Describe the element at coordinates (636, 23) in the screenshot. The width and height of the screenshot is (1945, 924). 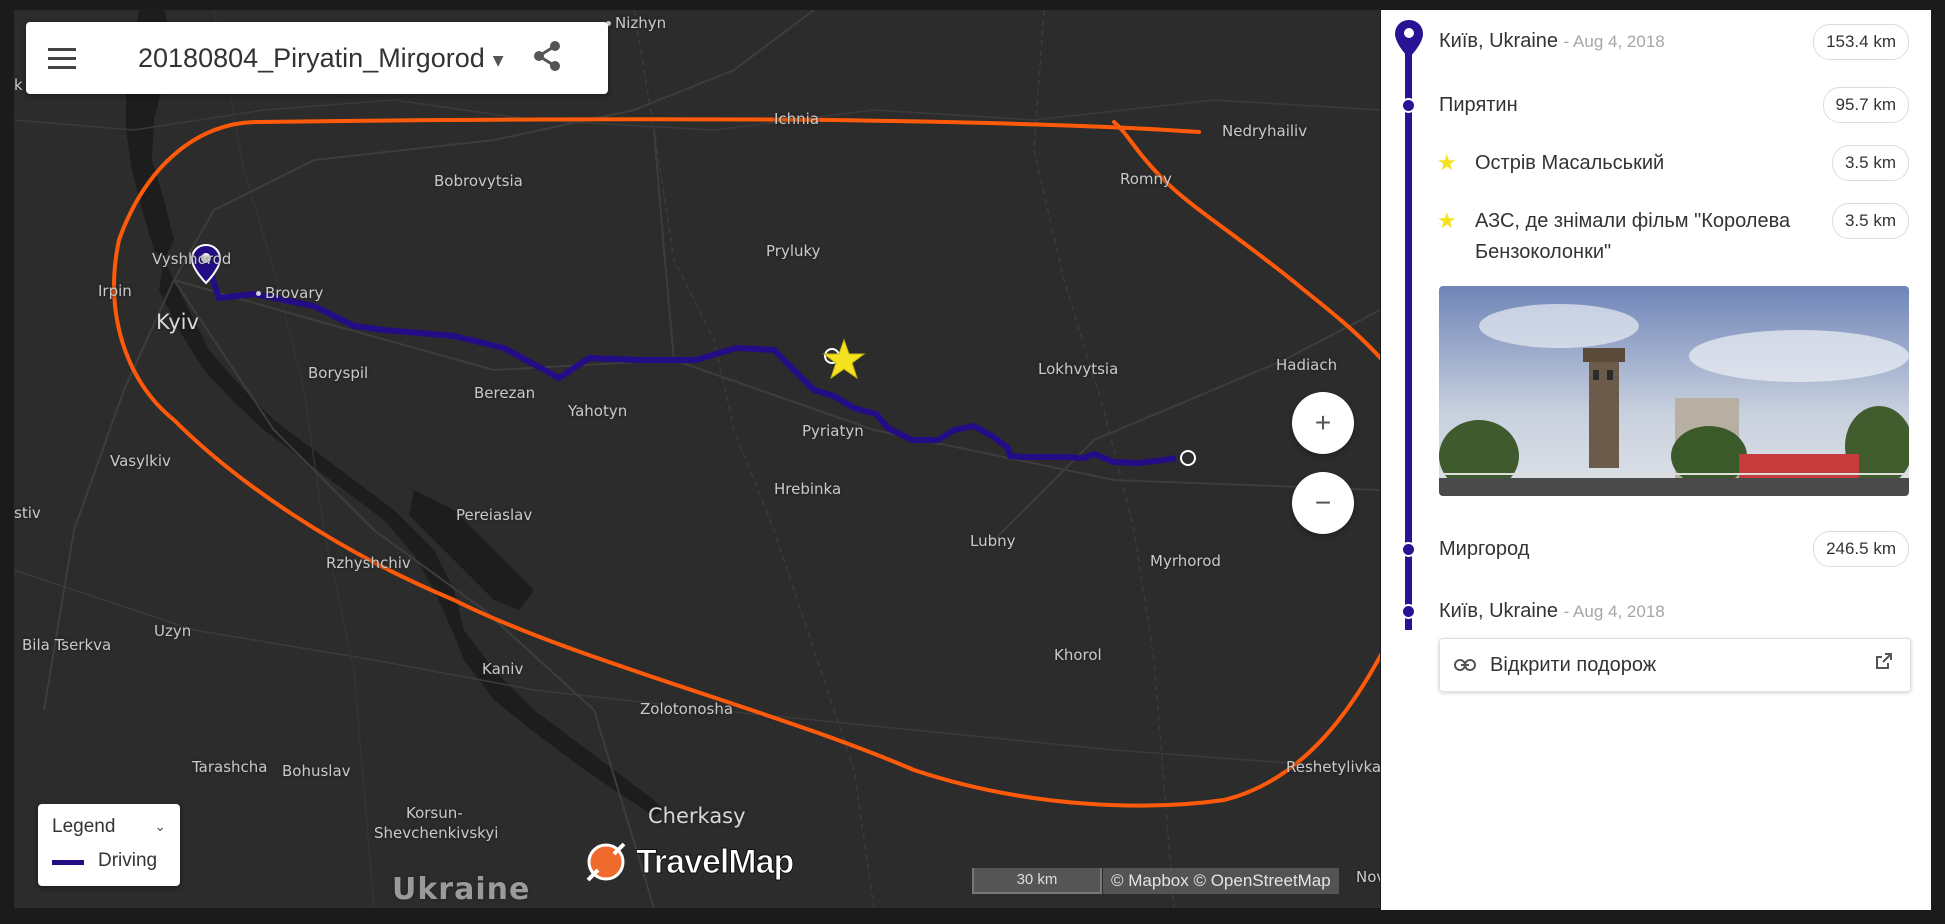
I see `city-label: Nizhyn` at that location.